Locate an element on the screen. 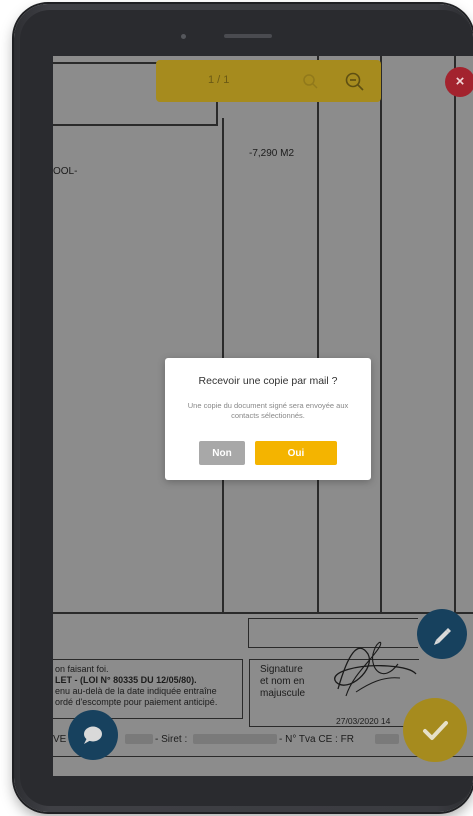 This screenshot has width=473, height=816. sign-button is located at coordinates (442, 634).